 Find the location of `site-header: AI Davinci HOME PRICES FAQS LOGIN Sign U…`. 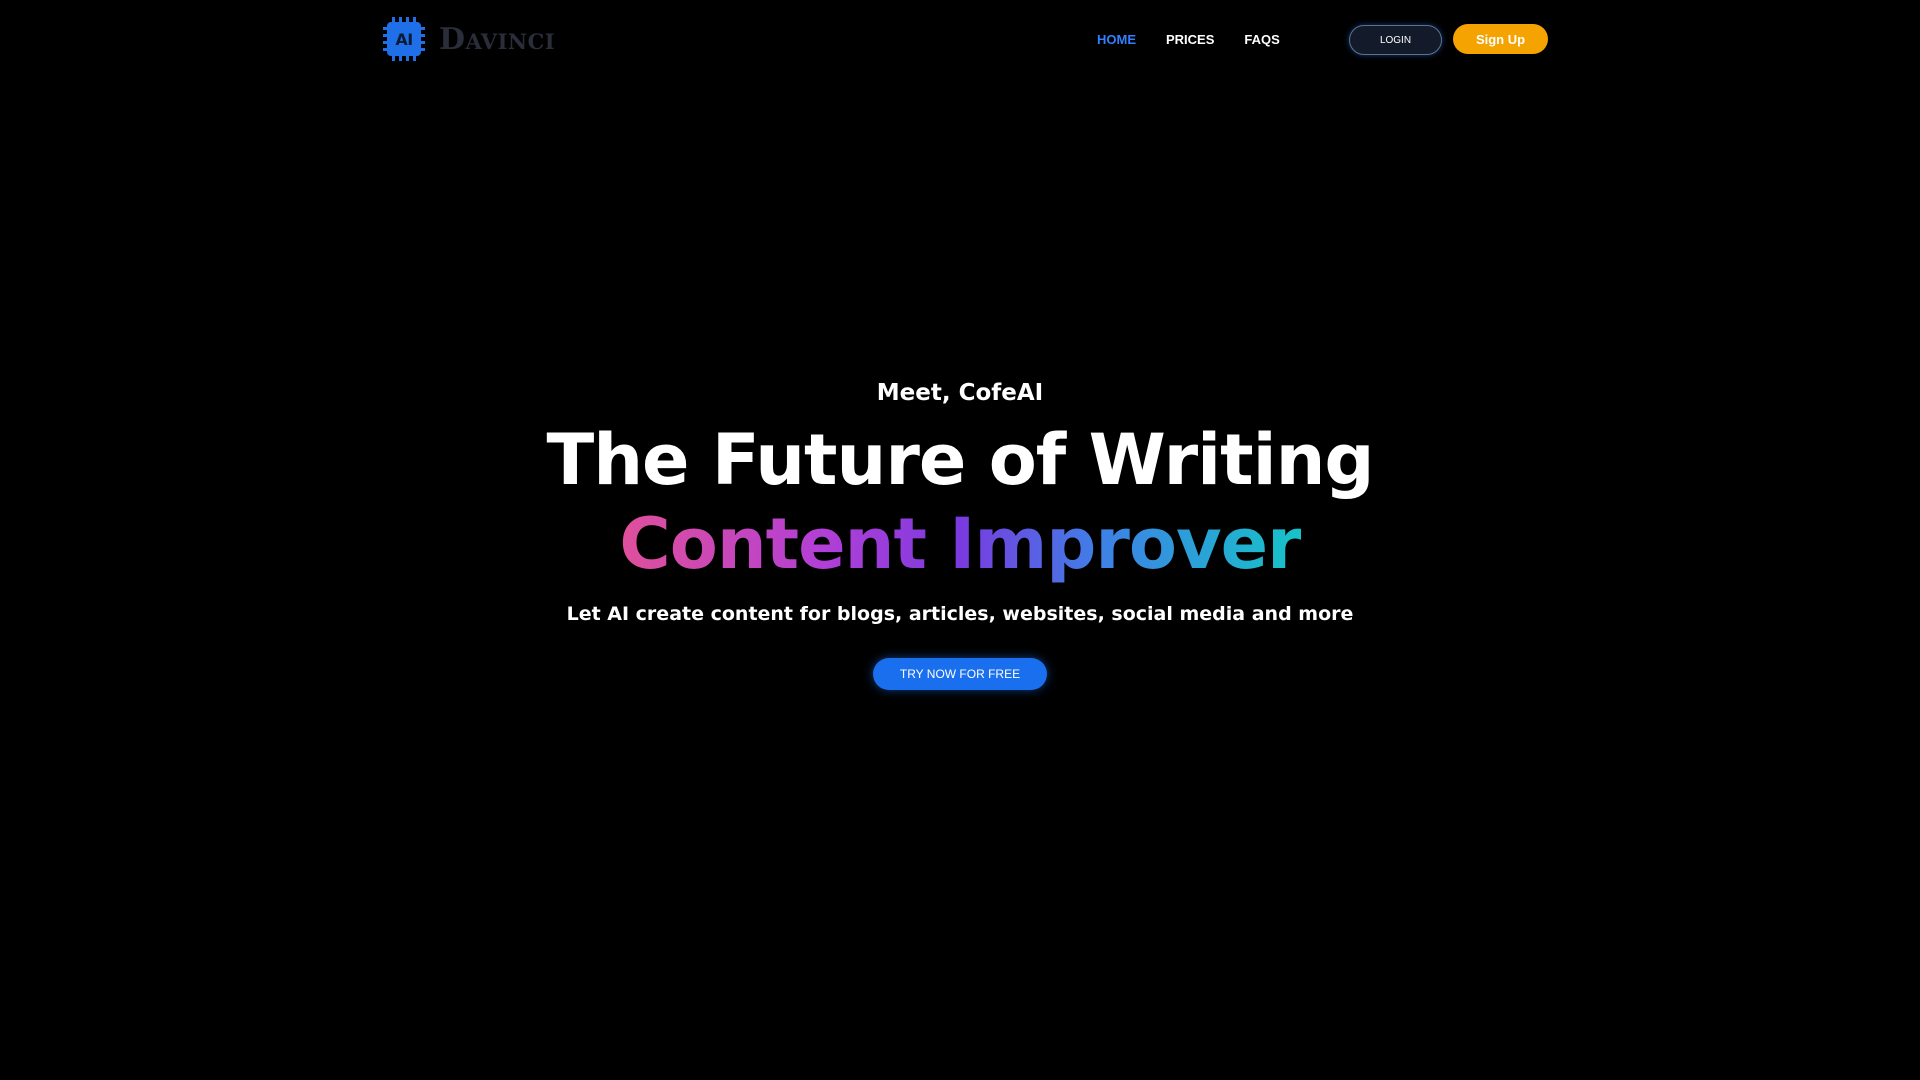

site-header: AI Davinci HOME PRICES FAQS LOGIN Sign U… is located at coordinates (960, 40).